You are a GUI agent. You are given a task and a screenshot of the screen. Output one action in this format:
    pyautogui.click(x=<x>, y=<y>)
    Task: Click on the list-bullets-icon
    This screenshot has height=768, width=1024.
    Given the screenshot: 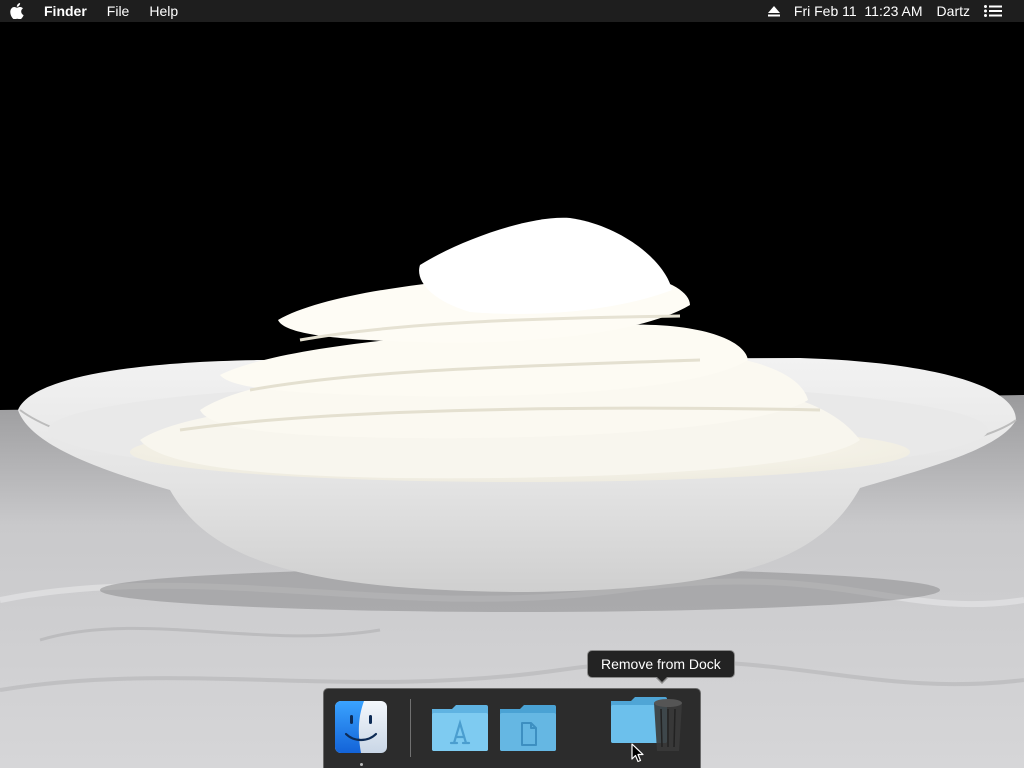 What is the action you would take?
    pyautogui.click(x=1000, y=11)
    